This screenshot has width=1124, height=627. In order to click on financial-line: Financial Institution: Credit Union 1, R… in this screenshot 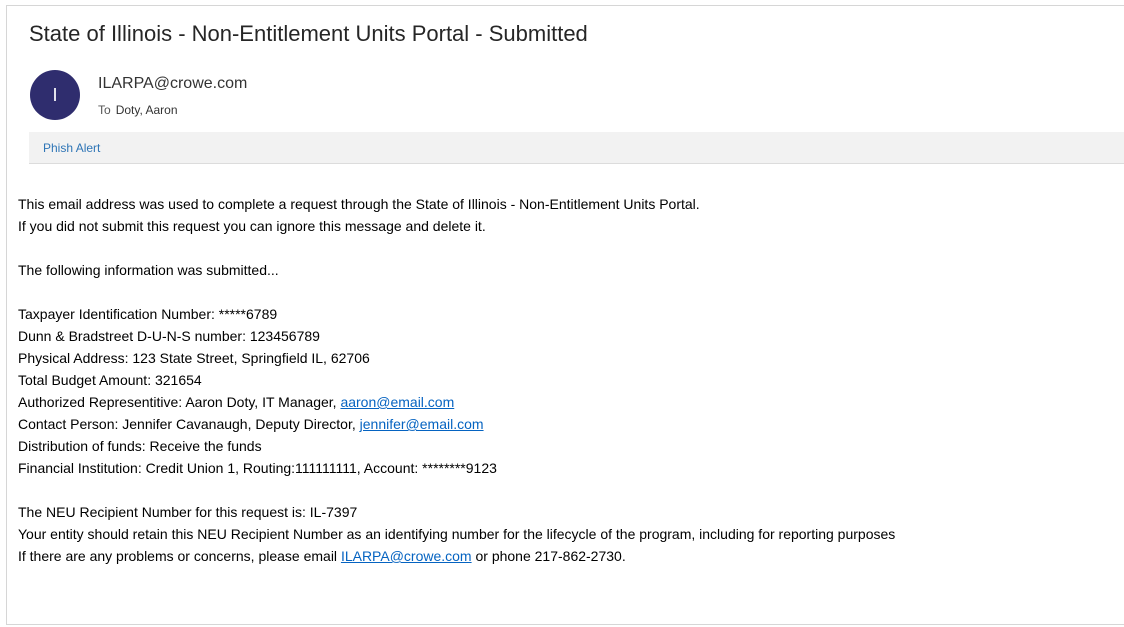, I will do `click(257, 468)`.